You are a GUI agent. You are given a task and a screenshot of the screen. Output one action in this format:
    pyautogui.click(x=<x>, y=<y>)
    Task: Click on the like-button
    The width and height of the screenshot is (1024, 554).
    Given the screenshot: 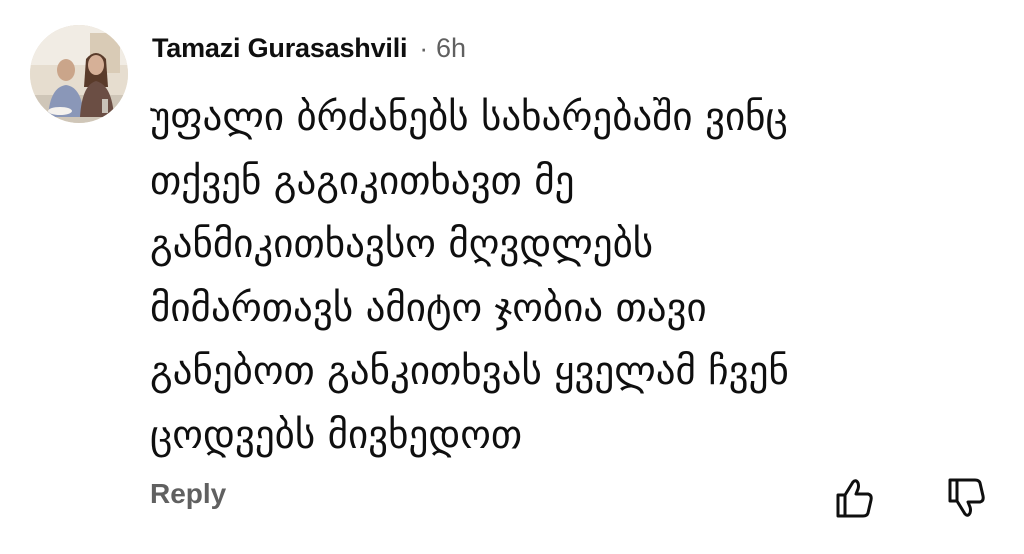 What is the action you would take?
    pyautogui.click(x=854, y=498)
    